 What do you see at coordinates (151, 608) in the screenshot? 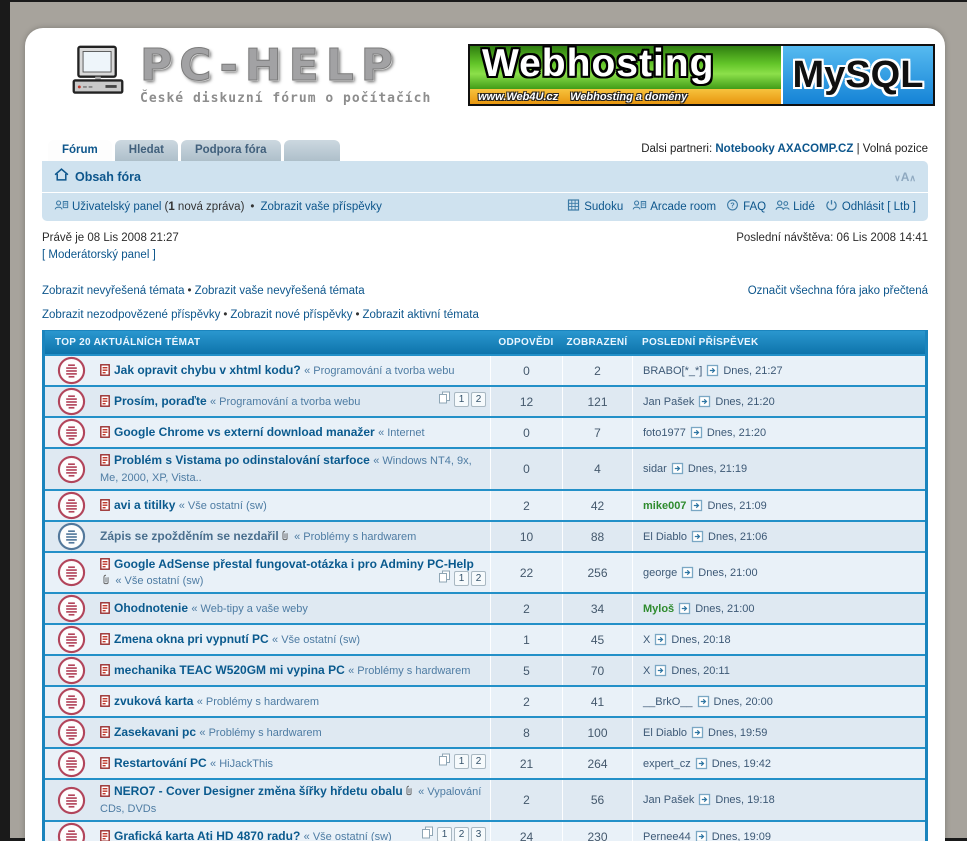
I see `topic-title-link: Ohodnotenie` at bounding box center [151, 608].